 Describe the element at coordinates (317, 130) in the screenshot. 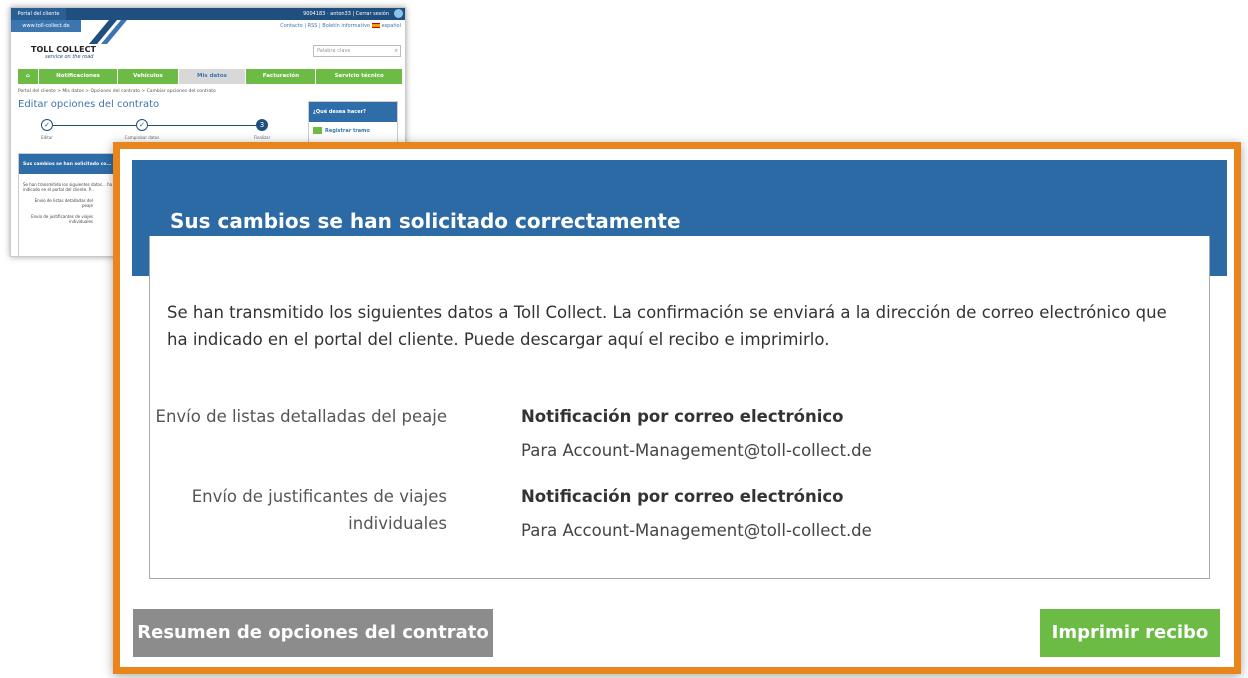

I see `monitor-icon` at that location.